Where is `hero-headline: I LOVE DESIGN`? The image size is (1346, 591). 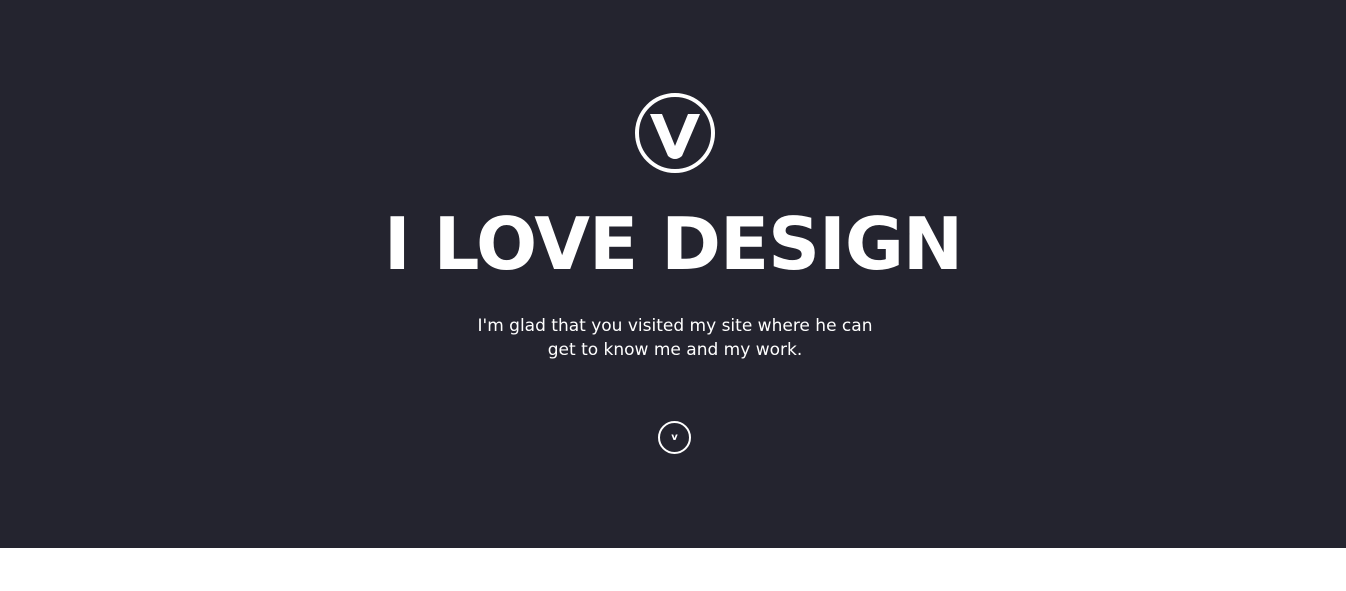
hero-headline: I LOVE DESIGN is located at coordinates (673, 244).